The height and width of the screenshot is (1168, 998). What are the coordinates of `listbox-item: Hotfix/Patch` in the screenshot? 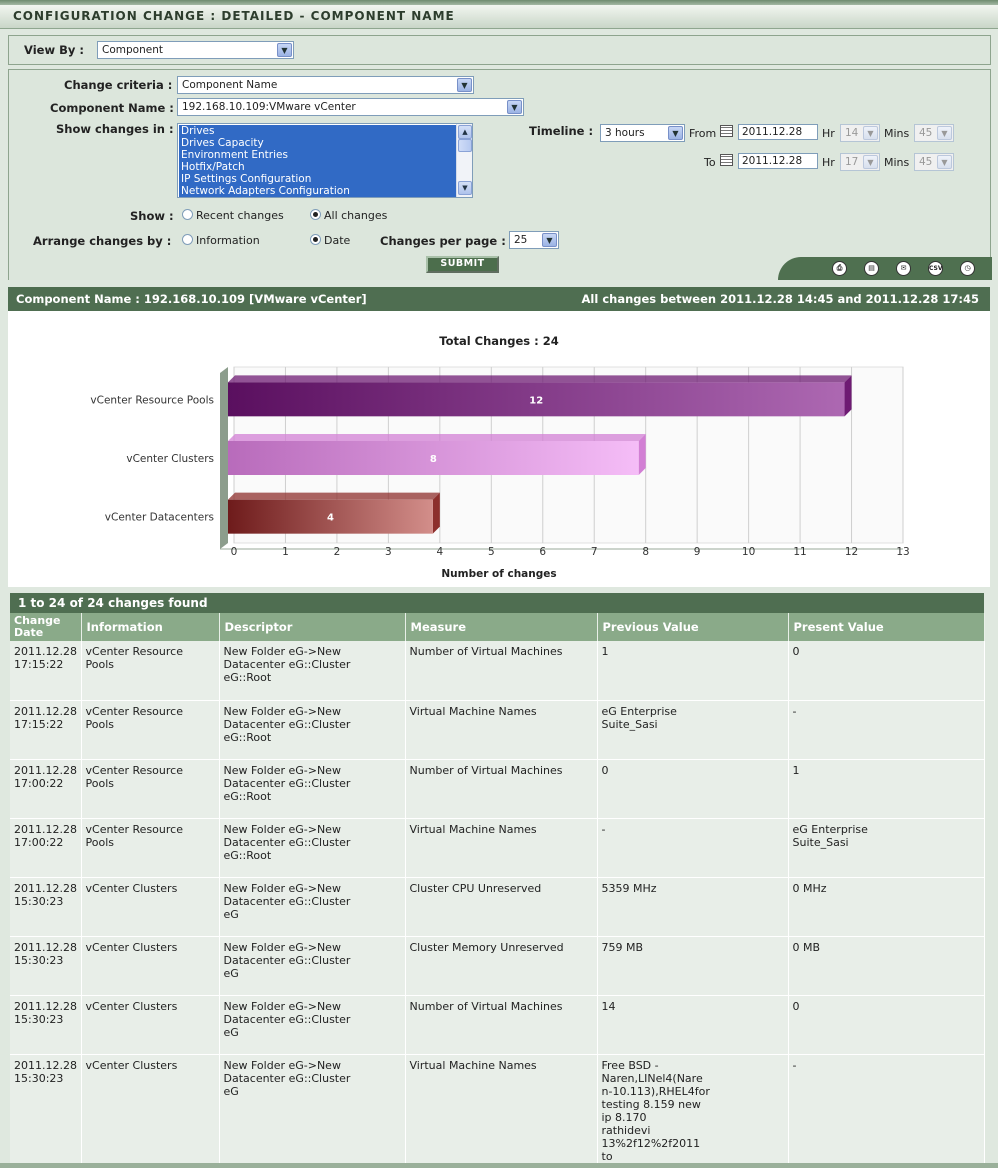 It's located at (318, 167).